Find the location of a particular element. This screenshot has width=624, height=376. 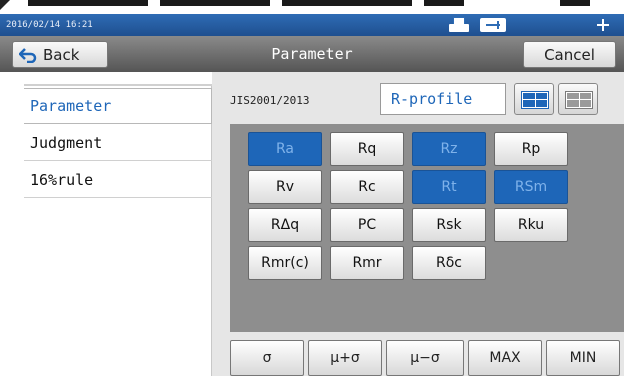

grid-view-selected-icon is located at coordinates (535, 100).